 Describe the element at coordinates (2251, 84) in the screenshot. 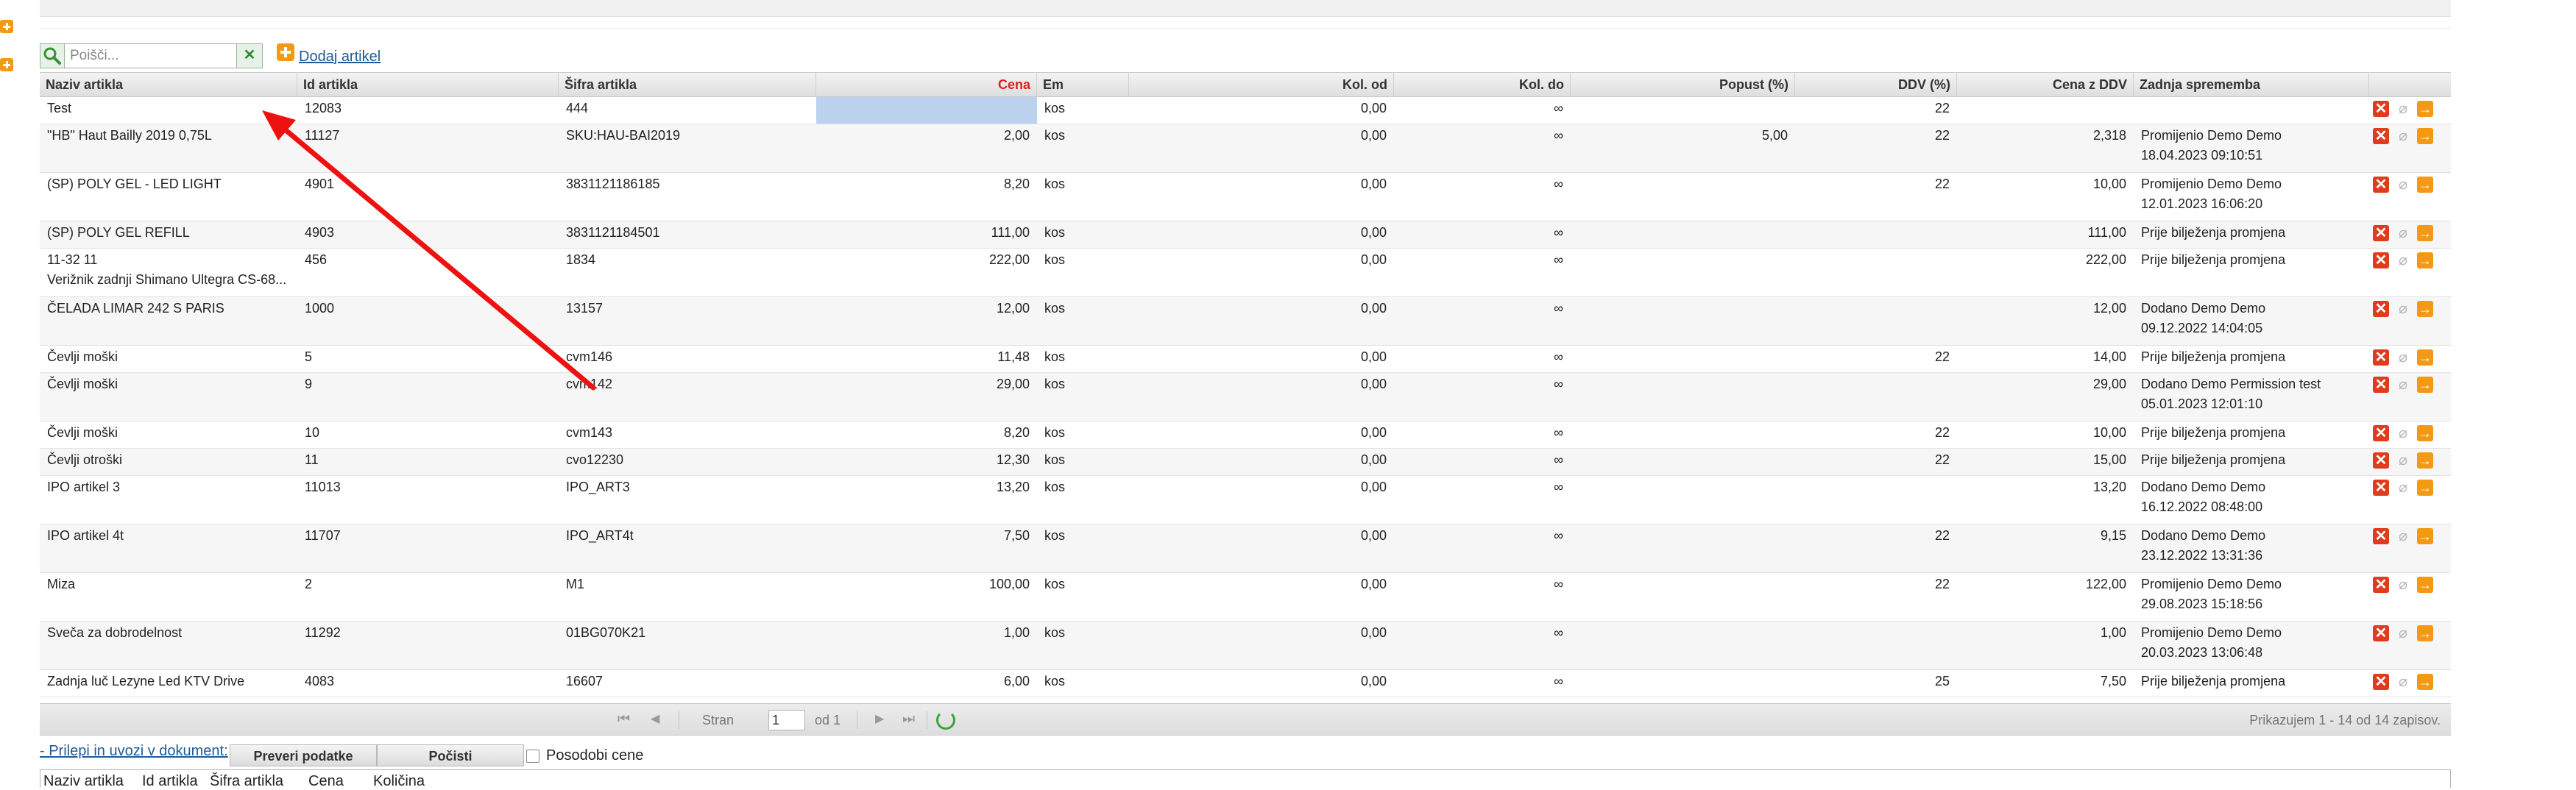

I see `column-header-last-change: Zadnja sprememba` at that location.